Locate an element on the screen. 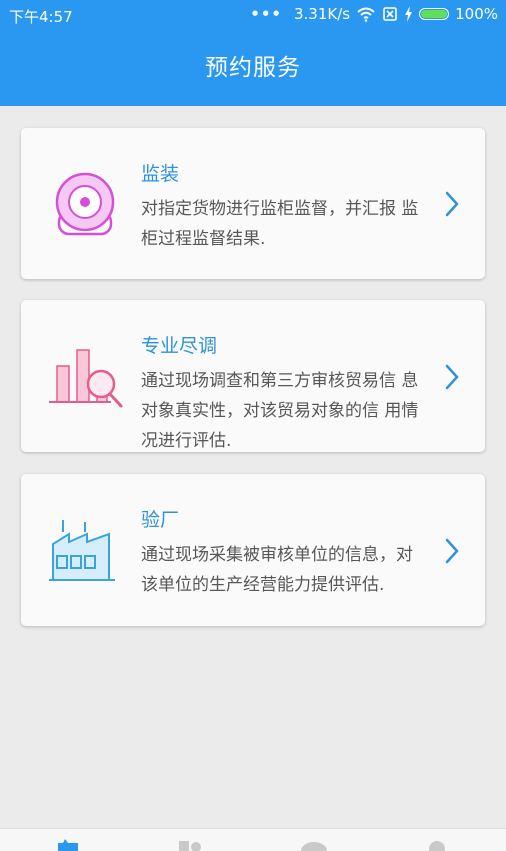 This screenshot has height=851, width=506. service-title: 专业尽调 is located at coordinates (179, 346).